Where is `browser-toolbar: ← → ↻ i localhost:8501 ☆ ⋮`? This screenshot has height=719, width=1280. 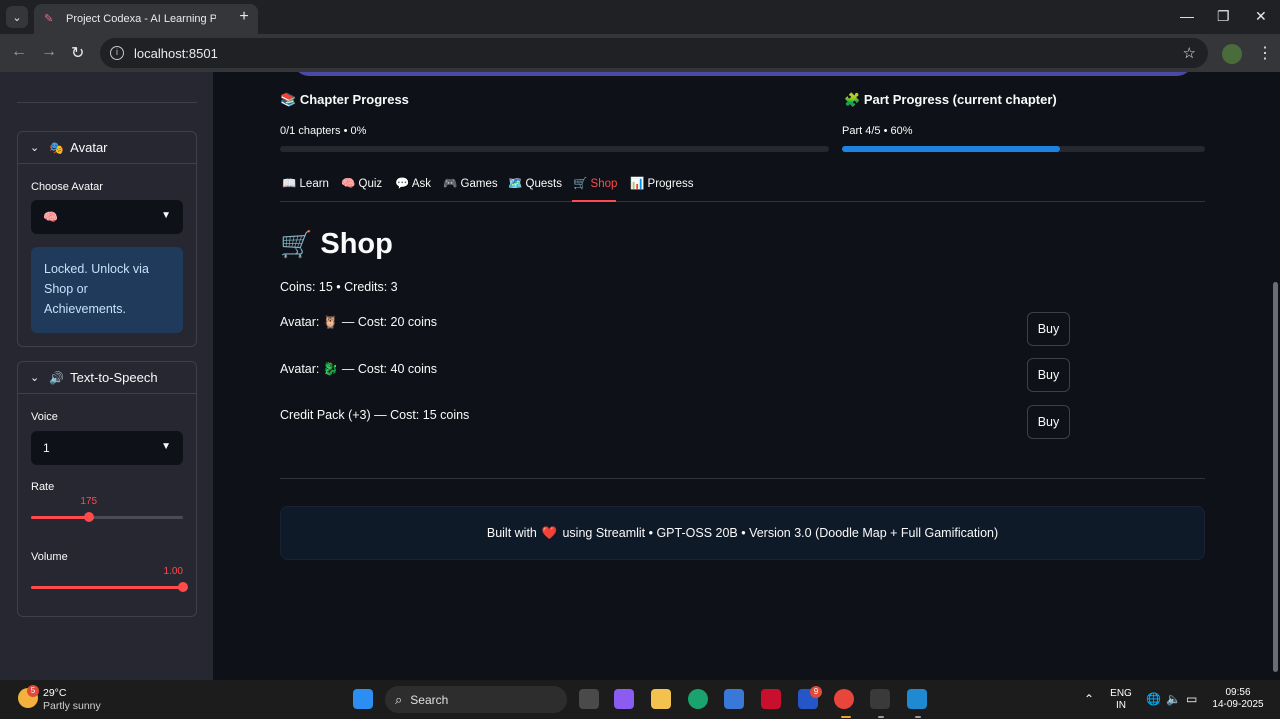 browser-toolbar: ← → ↻ i localhost:8501 ☆ ⋮ is located at coordinates (640, 53).